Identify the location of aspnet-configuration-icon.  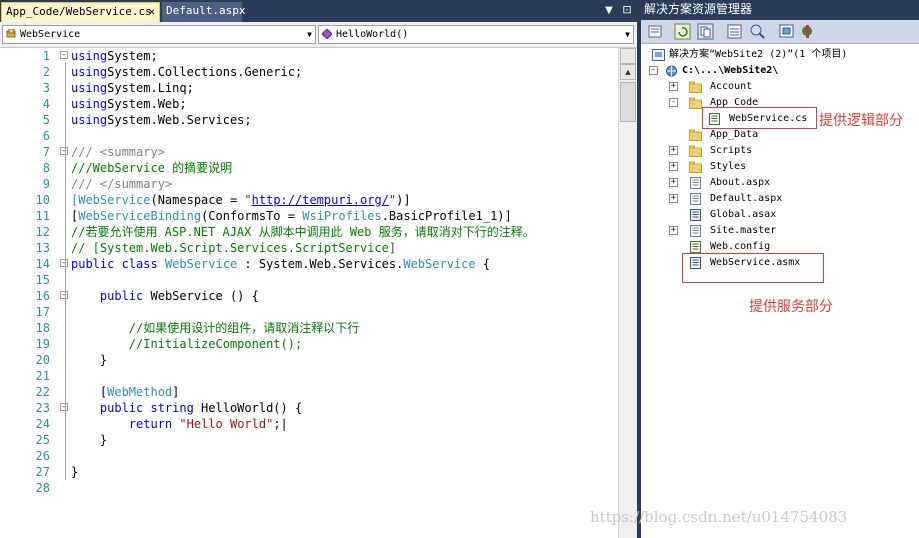
(807, 31).